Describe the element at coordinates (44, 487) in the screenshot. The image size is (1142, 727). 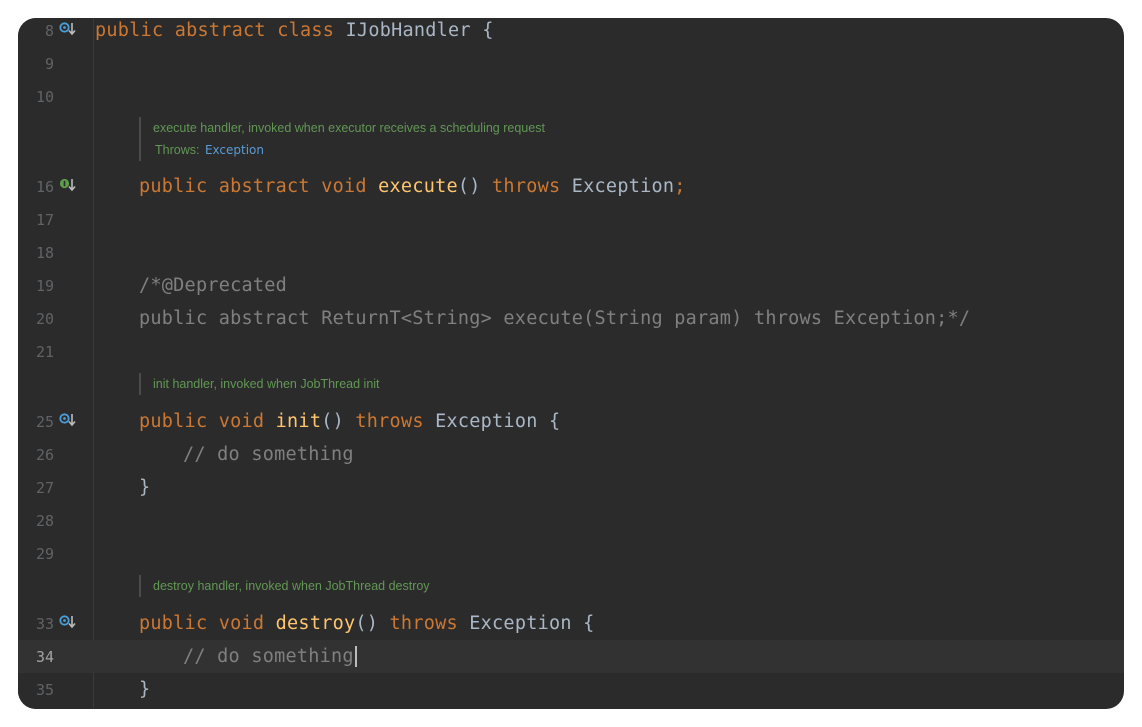
I see `line-number: 27` at that location.